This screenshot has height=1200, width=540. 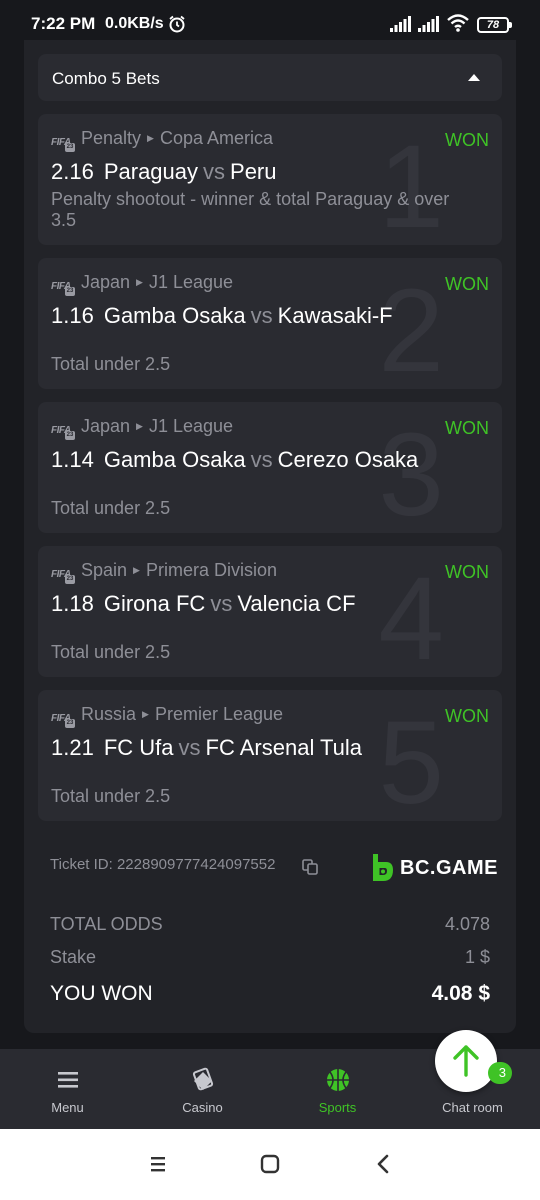 I want to click on nav-chat-label: Chat room, so click(x=472, y=1107).